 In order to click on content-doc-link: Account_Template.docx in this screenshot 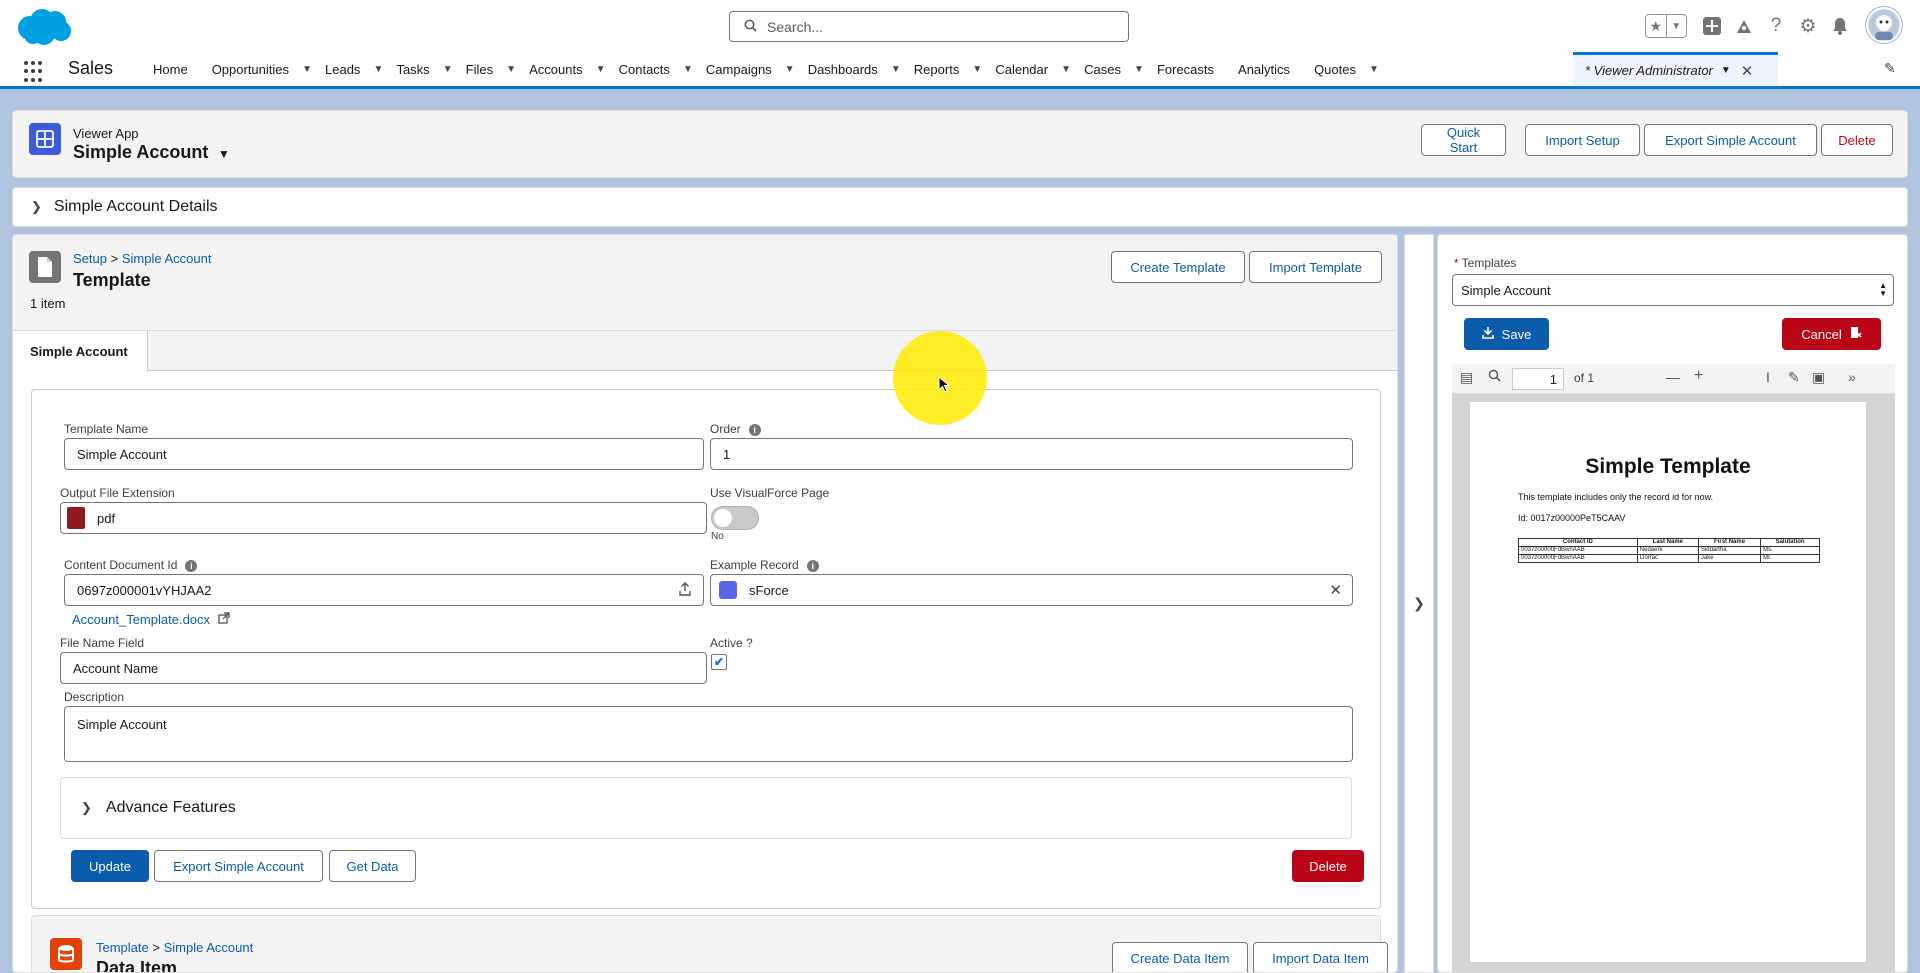, I will do `click(141, 619)`.